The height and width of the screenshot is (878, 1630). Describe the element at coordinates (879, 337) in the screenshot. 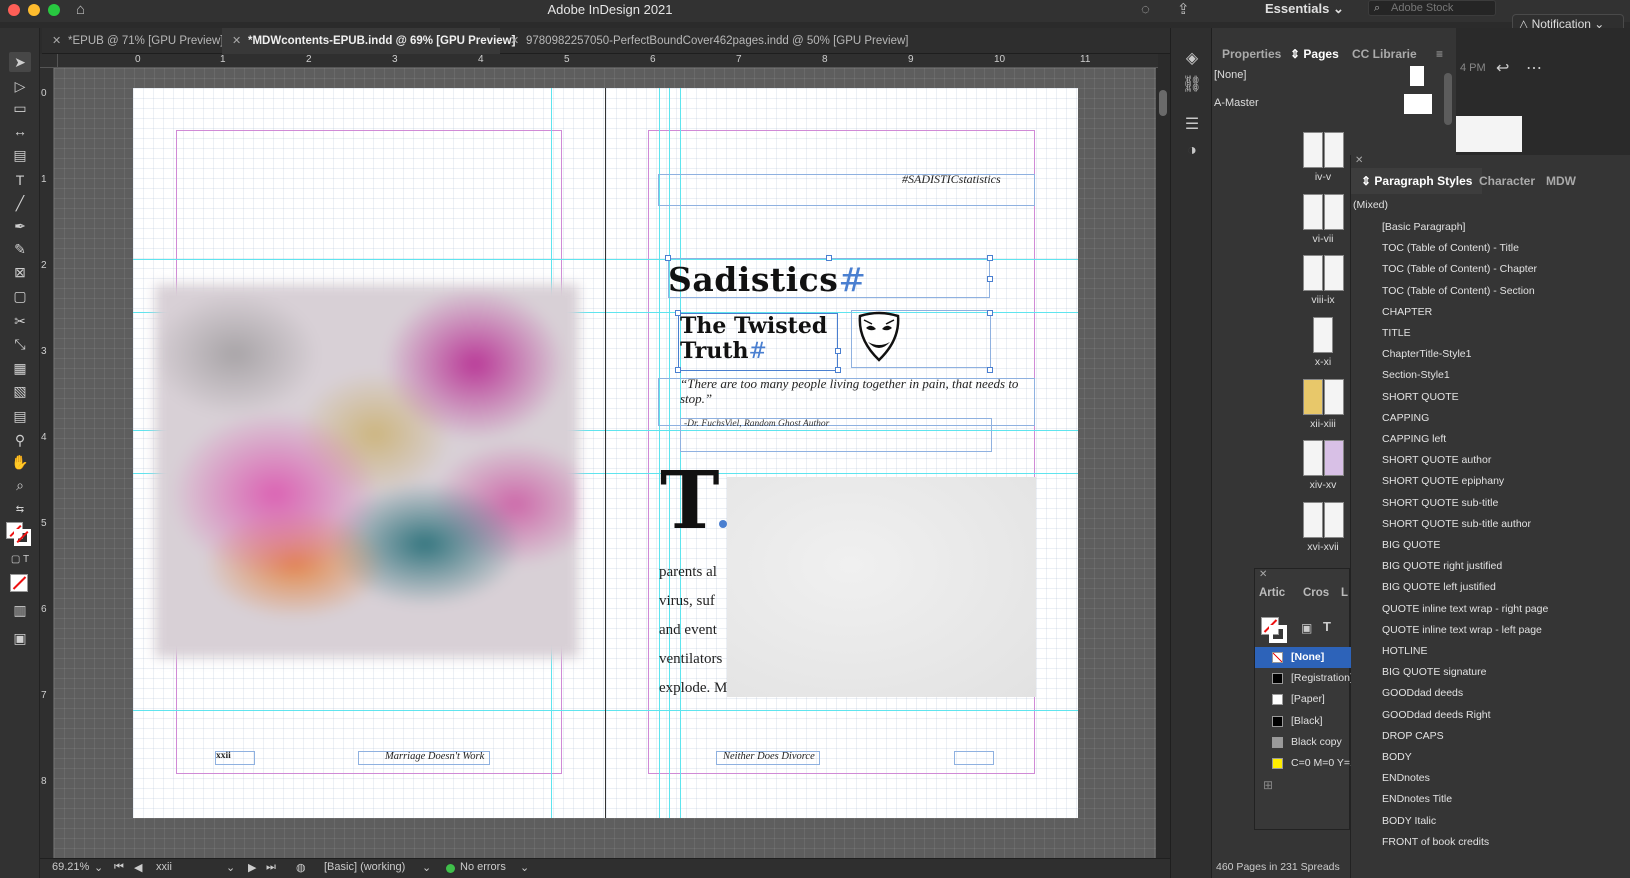

I see `theater-mask-icon` at that location.